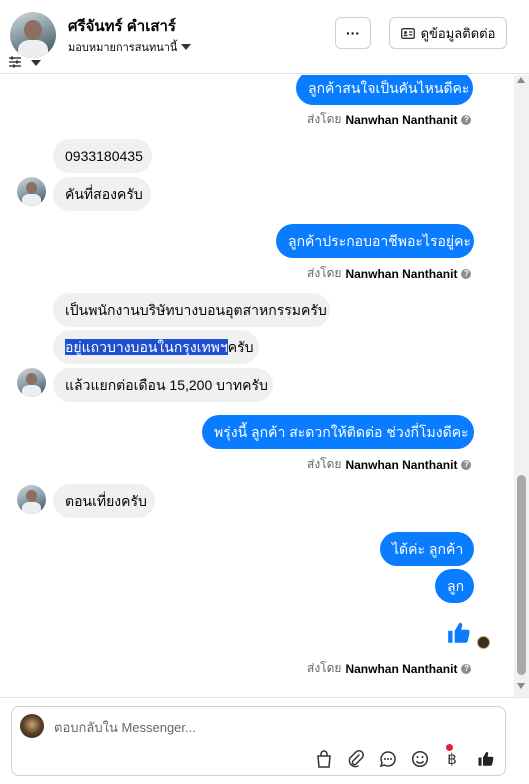  I want to click on outgoing-message: ลูกค้าประกอบอาชีพอะไรอยู่คะ, so click(375, 241).